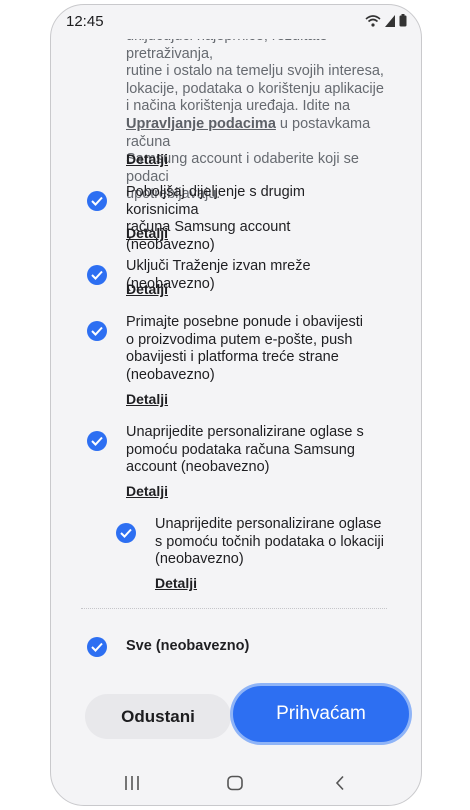  I want to click on wifi-icon, so click(373, 23).